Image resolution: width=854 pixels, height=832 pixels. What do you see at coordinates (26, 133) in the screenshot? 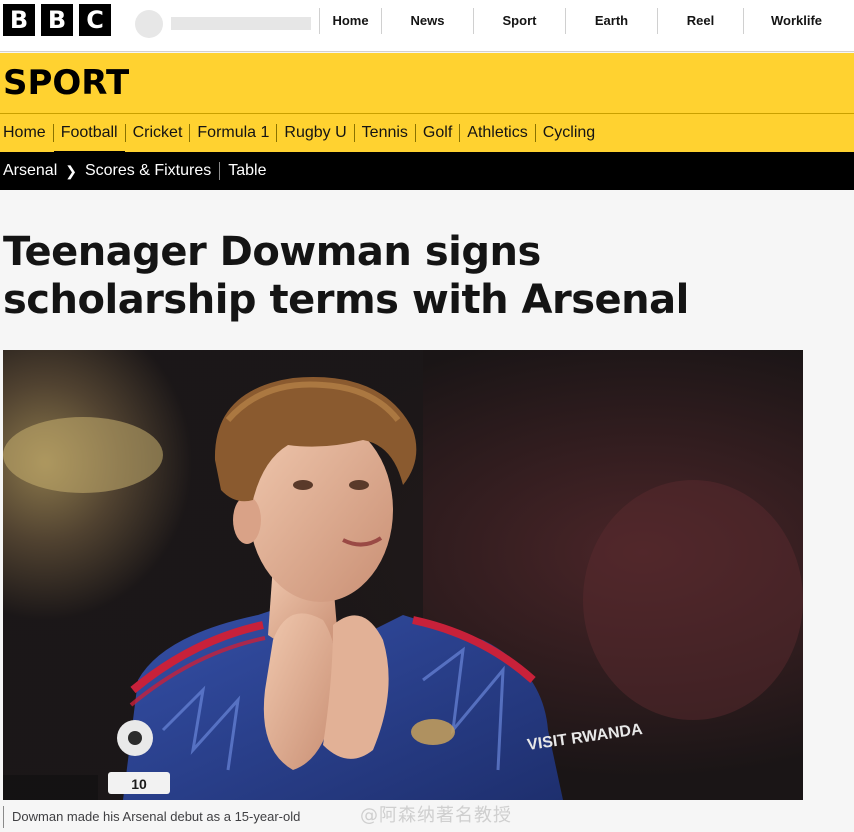
I see `sport-nav-home: Home` at bounding box center [26, 133].